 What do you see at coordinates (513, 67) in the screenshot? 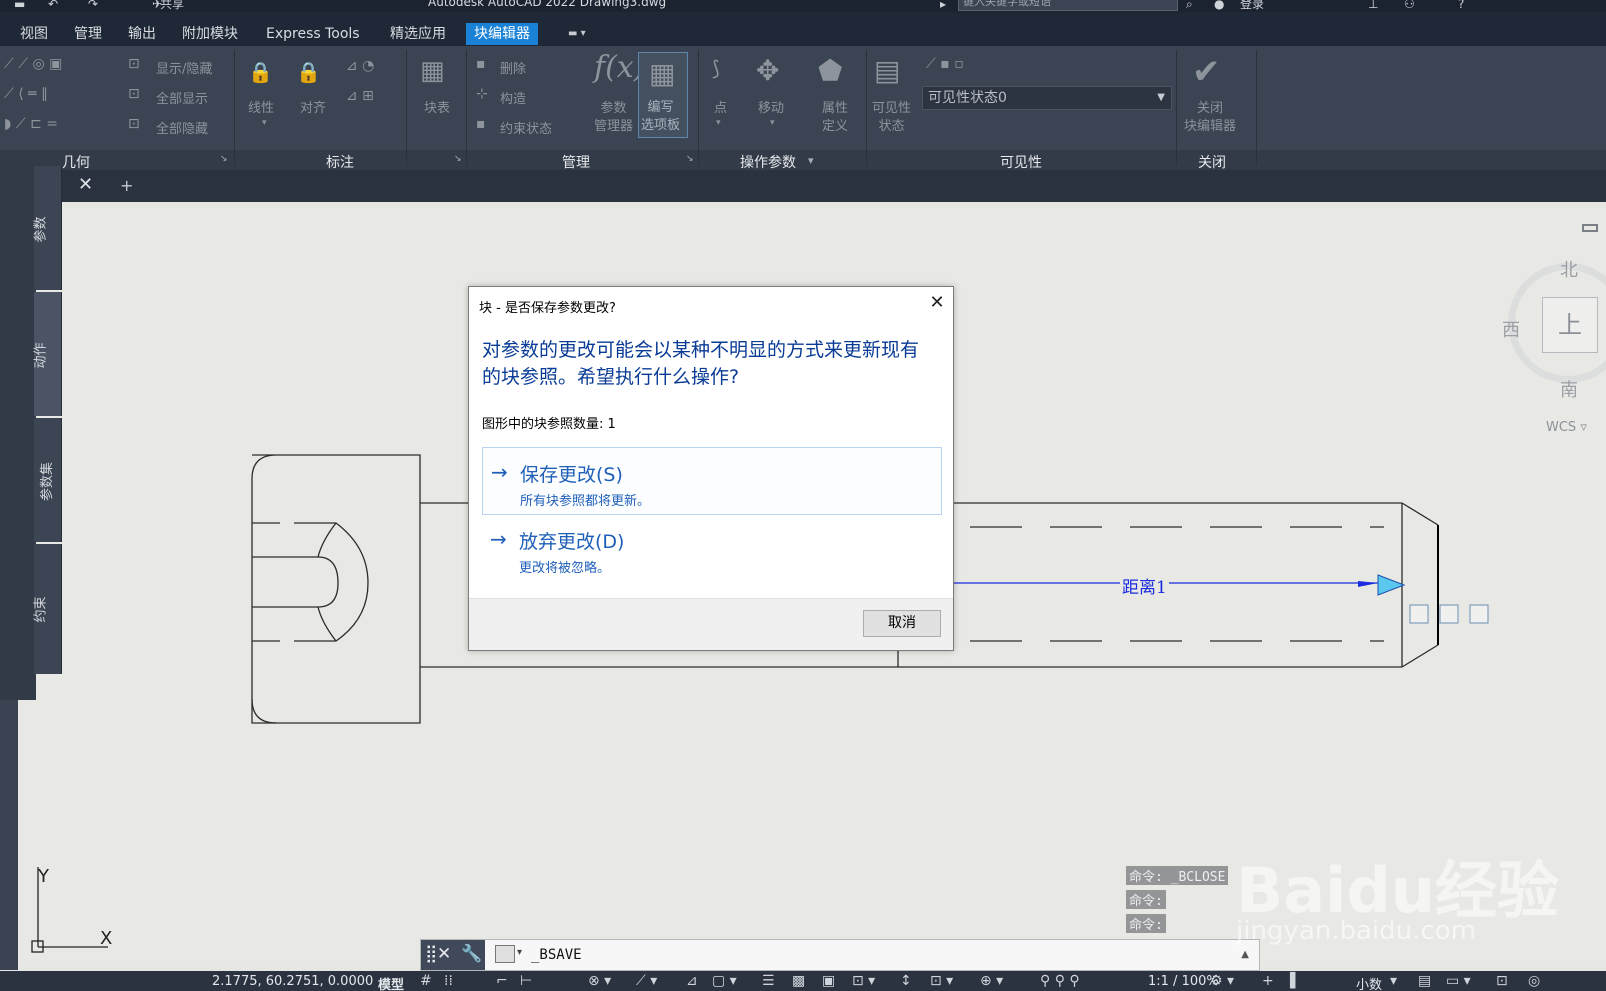
I see `delete-button: 删除` at bounding box center [513, 67].